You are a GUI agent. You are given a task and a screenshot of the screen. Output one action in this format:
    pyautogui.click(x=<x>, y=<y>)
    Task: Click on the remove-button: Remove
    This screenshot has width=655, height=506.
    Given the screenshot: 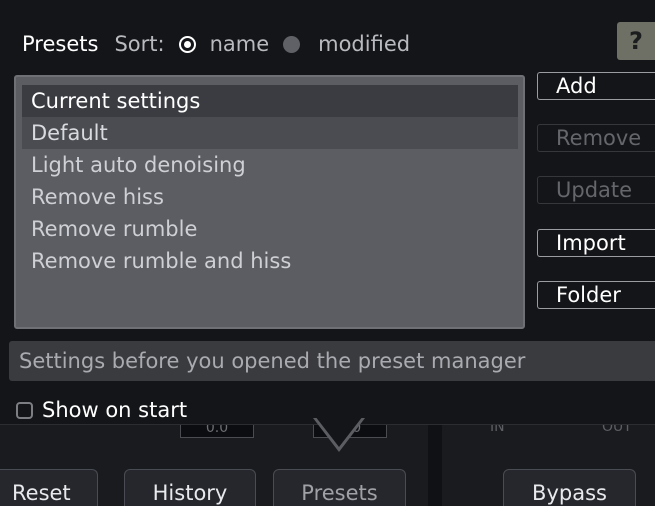 What is the action you would take?
    pyautogui.click(x=596, y=138)
    